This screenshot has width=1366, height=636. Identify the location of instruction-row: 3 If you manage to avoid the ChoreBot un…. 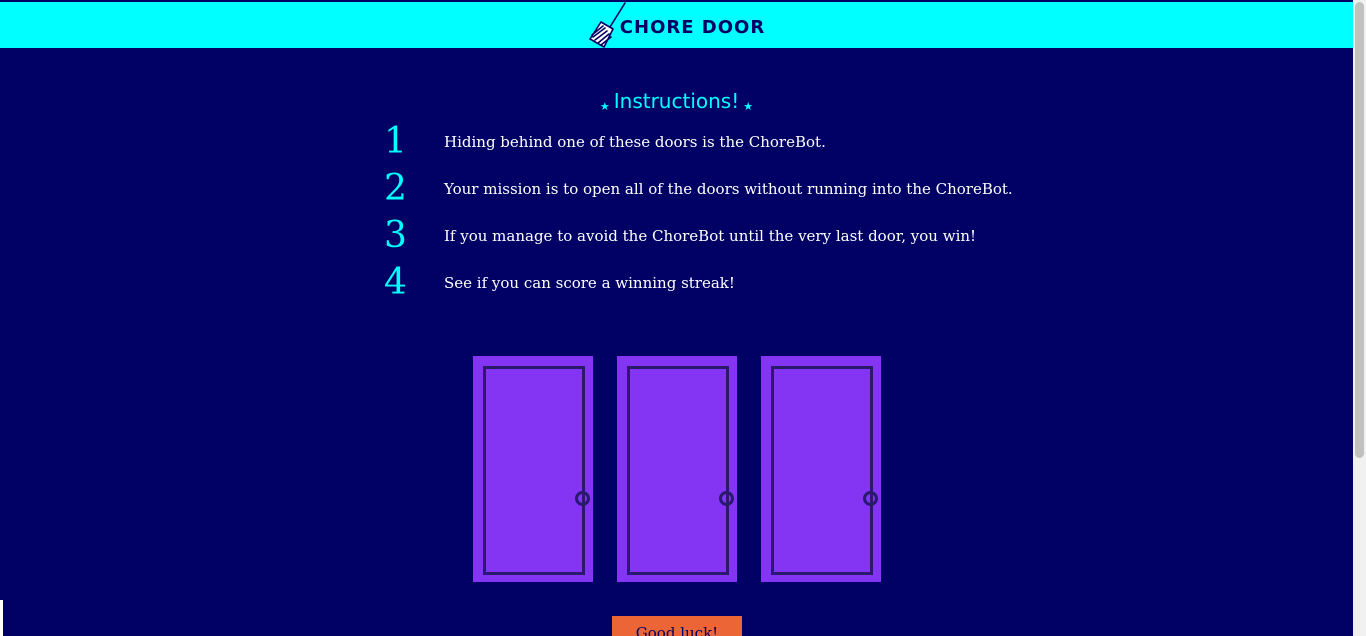
(730, 235).